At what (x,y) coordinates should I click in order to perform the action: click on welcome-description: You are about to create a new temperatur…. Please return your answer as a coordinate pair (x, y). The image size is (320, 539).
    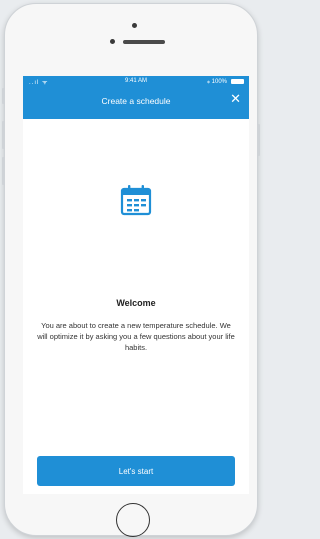
    Looking at the image, I should click on (136, 336).